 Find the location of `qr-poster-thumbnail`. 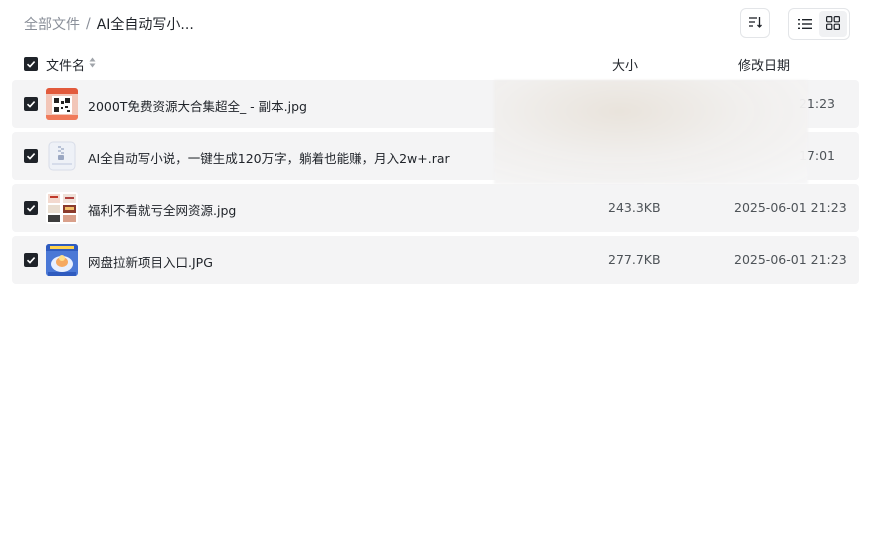

qr-poster-thumbnail is located at coordinates (62, 104).